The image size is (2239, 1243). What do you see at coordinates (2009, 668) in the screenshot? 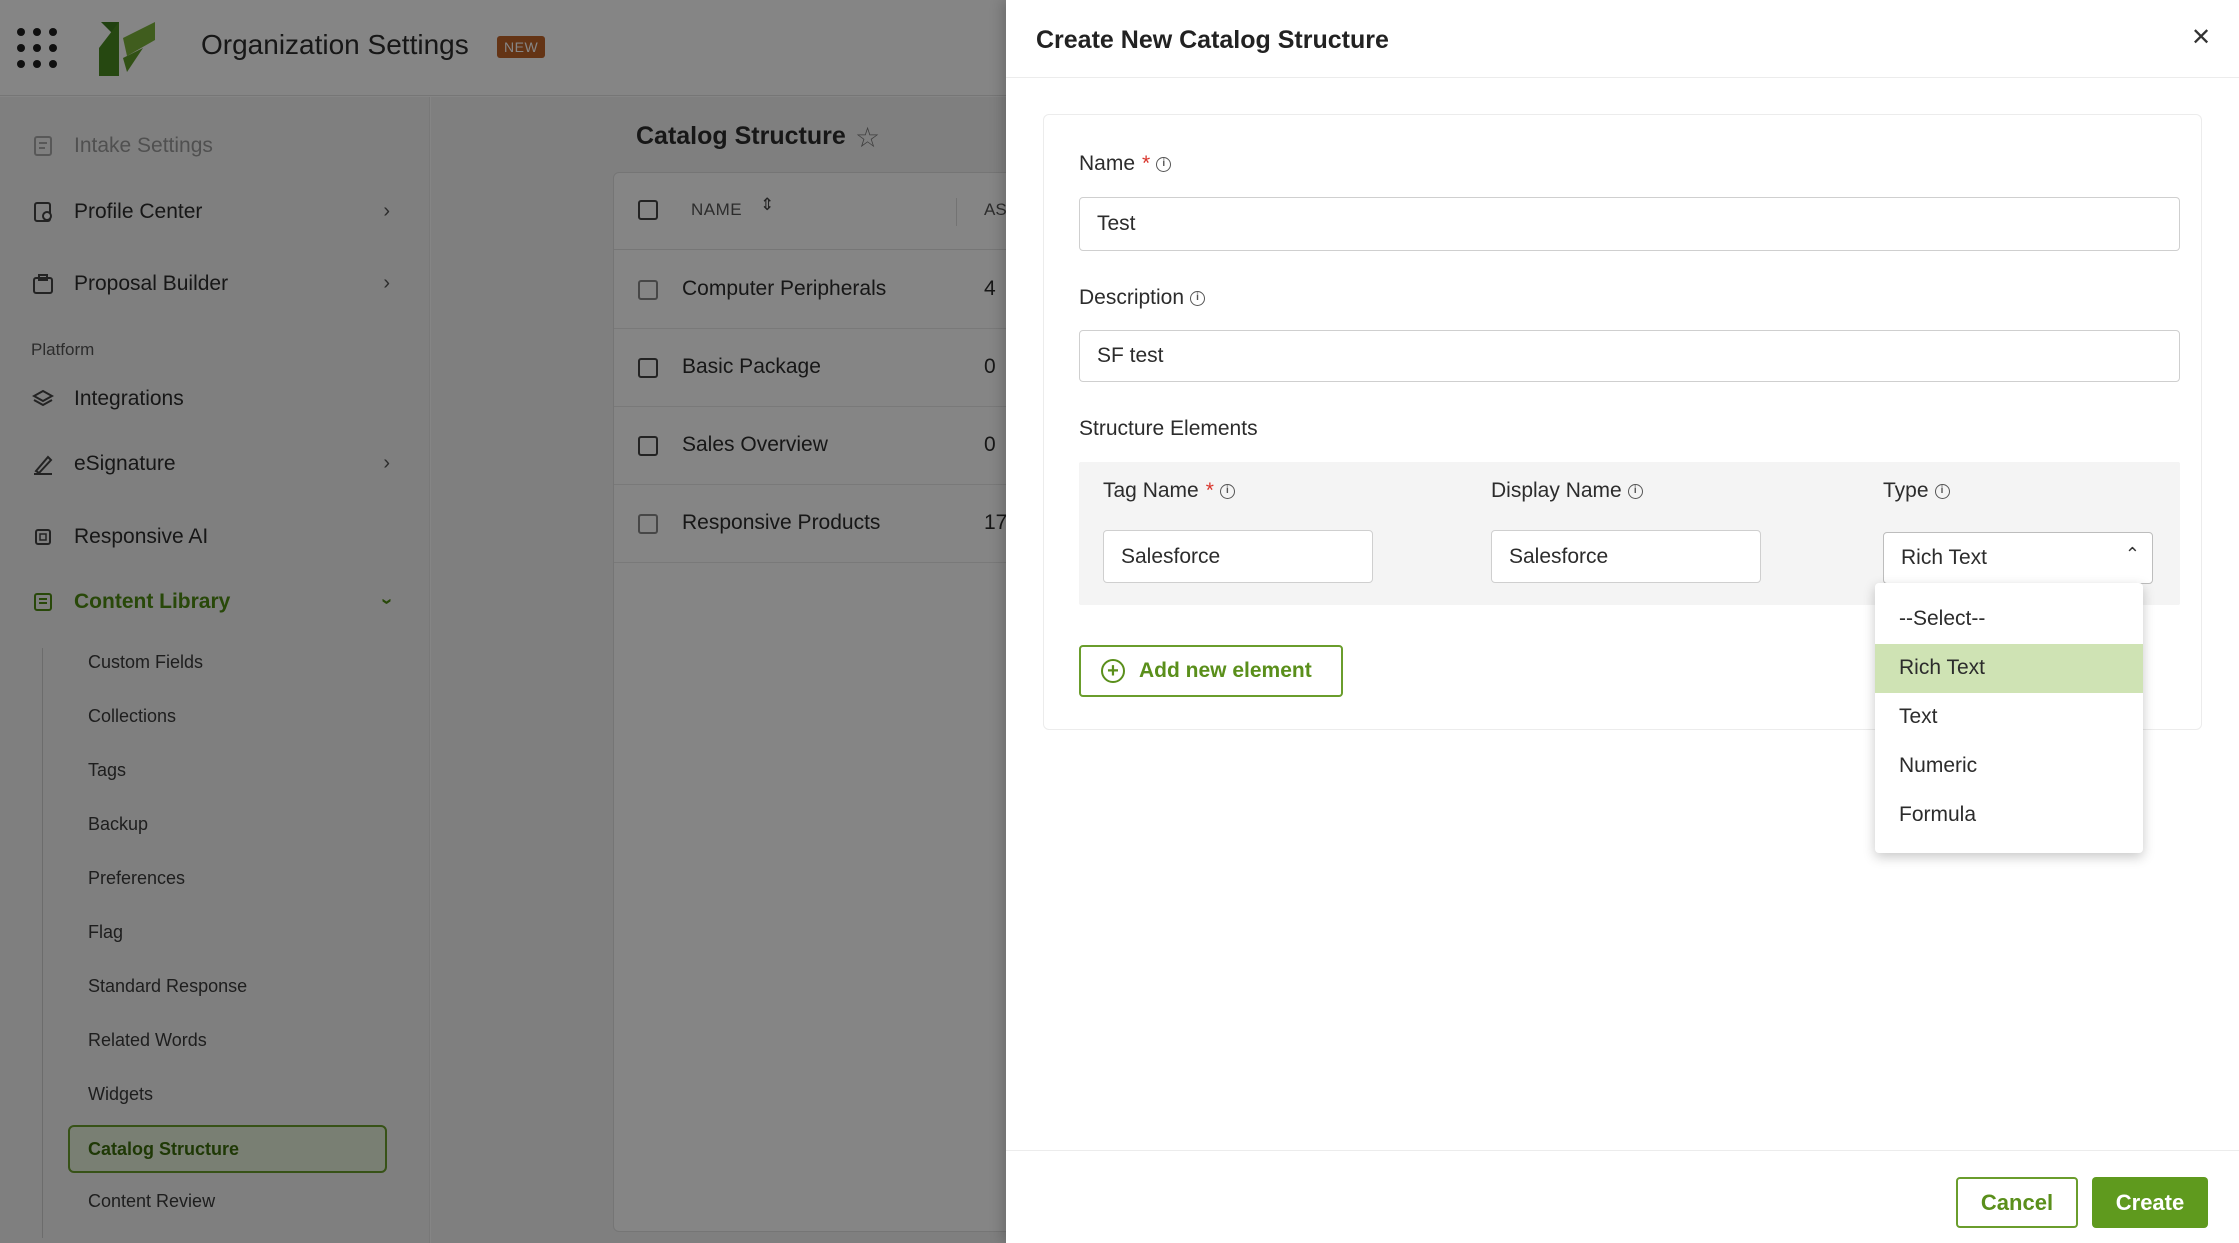
I see `type-option-rich-text: Rich Text` at bounding box center [2009, 668].